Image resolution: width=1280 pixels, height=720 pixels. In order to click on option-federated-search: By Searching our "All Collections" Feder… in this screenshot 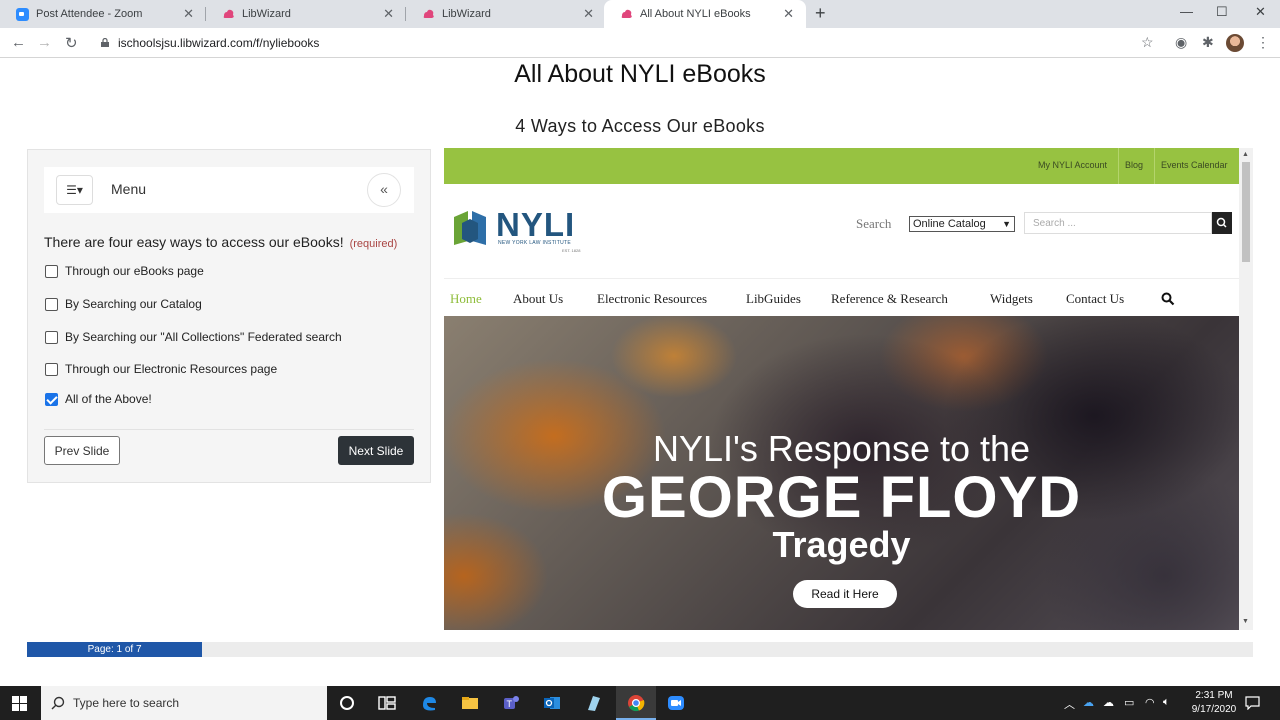, I will do `click(193, 337)`.